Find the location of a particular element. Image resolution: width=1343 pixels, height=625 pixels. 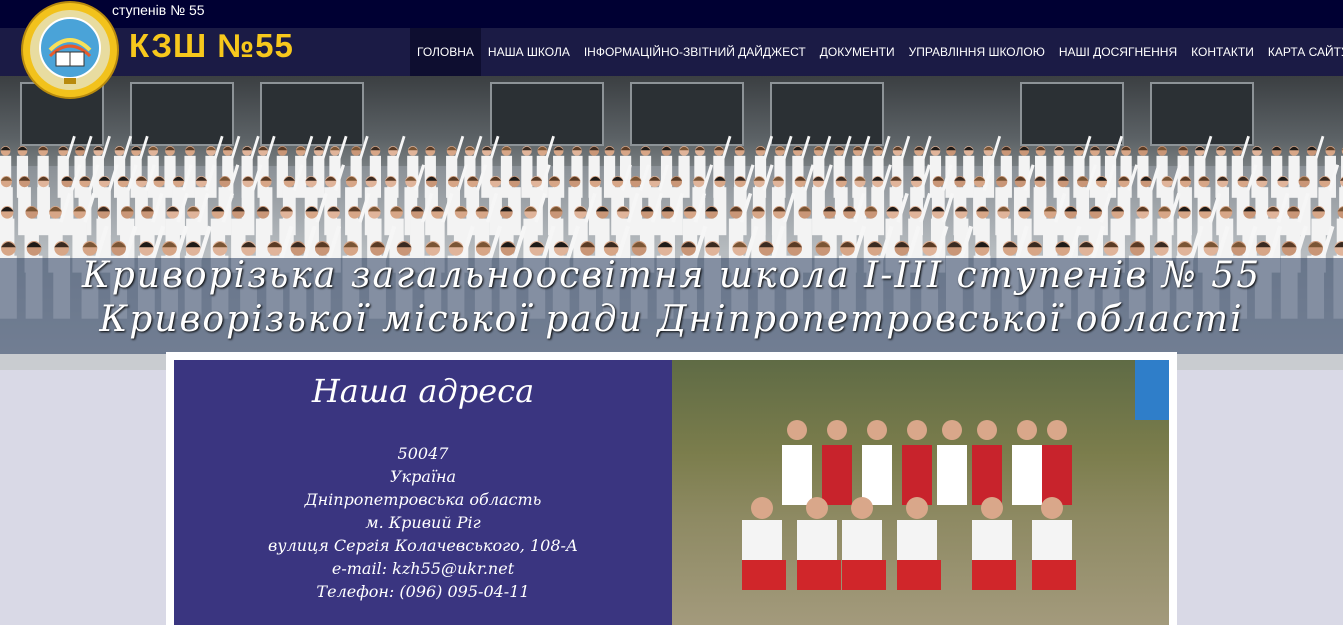

nav-item-digest: ІНФОРМАЦІЙНО-ЗВІТНИЙ ДАЙДЖЕСТ is located at coordinates (695, 52).